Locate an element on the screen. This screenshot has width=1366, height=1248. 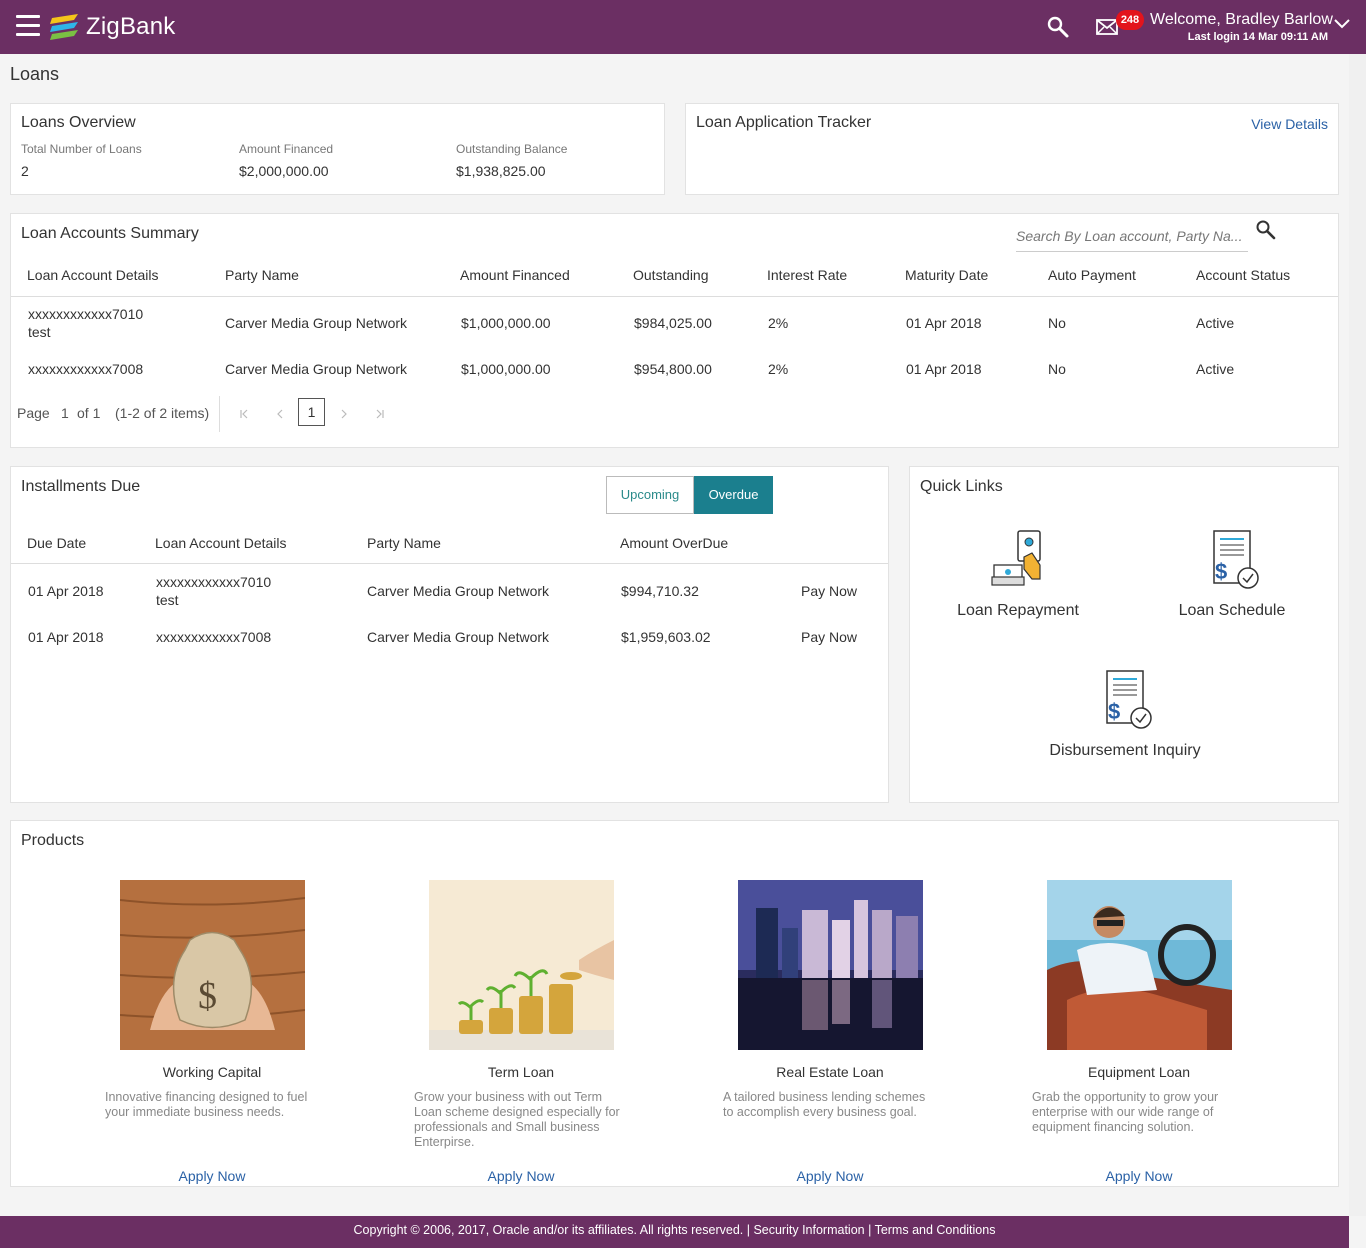
due-date: 01 Apr 2018 is located at coordinates (66, 591).